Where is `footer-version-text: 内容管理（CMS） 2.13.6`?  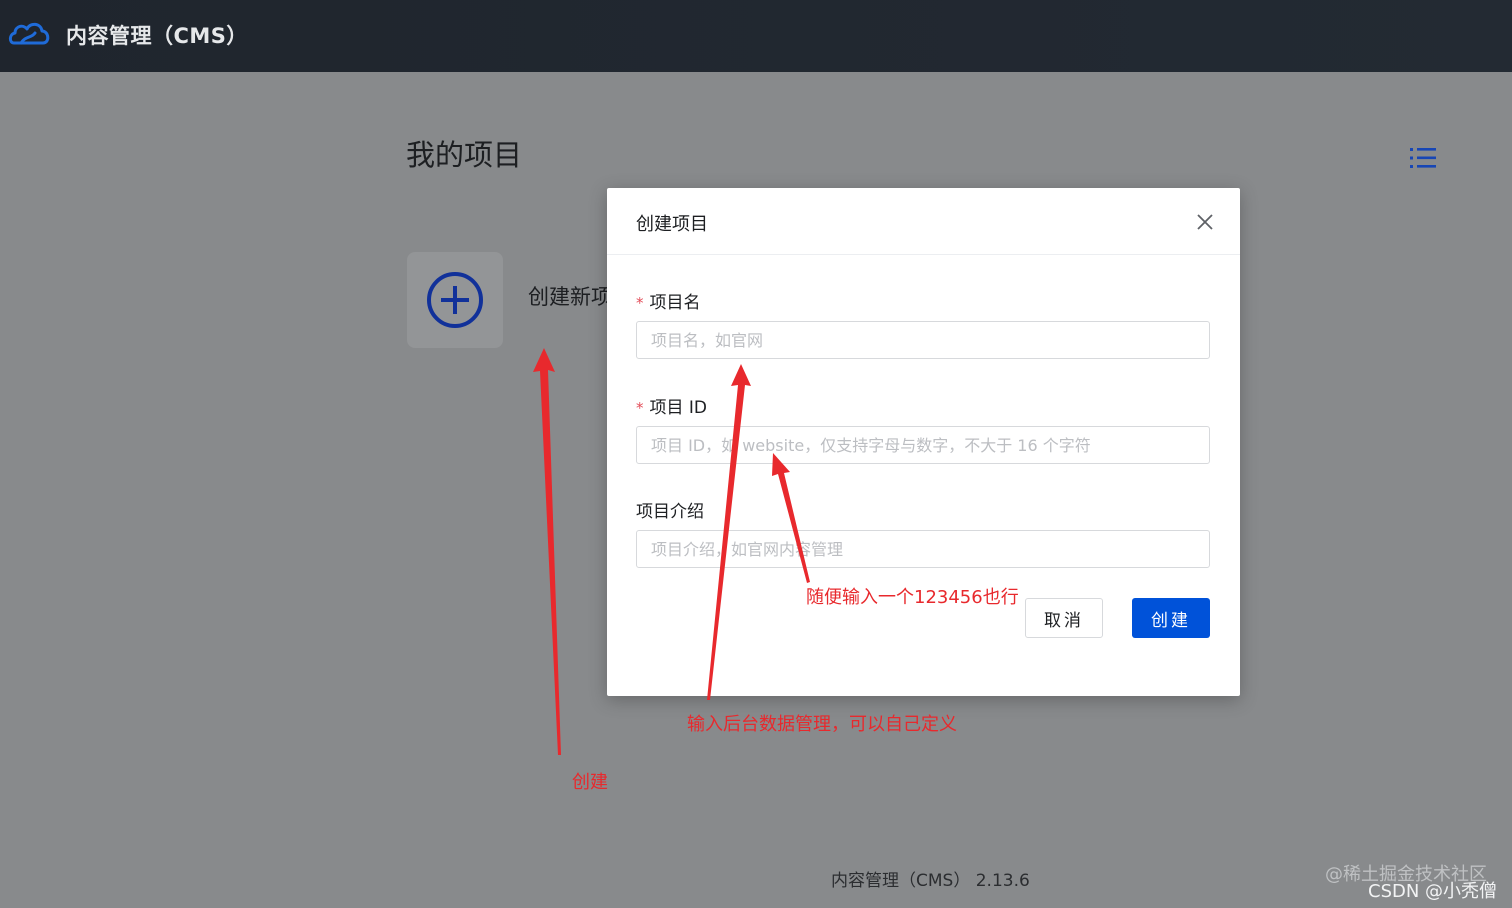
footer-version-text: 内容管理（CMS） 2.13.6 is located at coordinates (930, 881).